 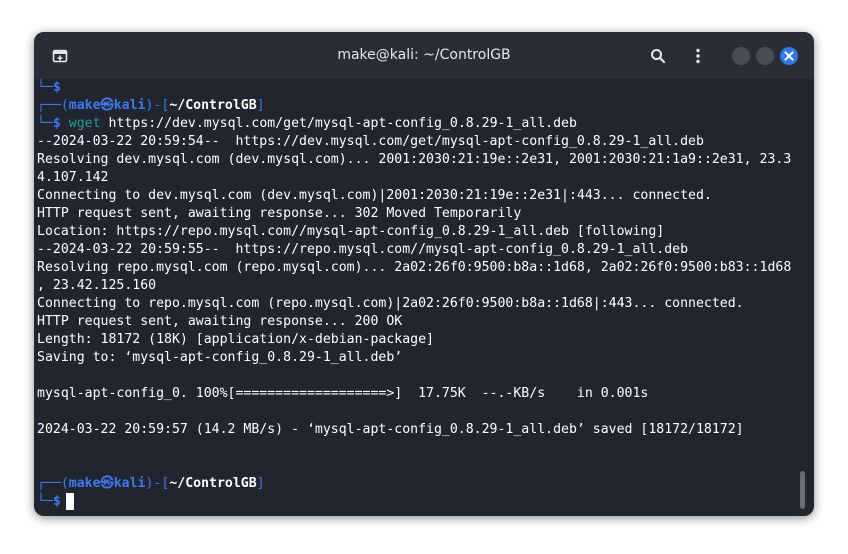 What do you see at coordinates (698, 56) in the screenshot?
I see `kebab-menu-icon` at bounding box center [698, 56].